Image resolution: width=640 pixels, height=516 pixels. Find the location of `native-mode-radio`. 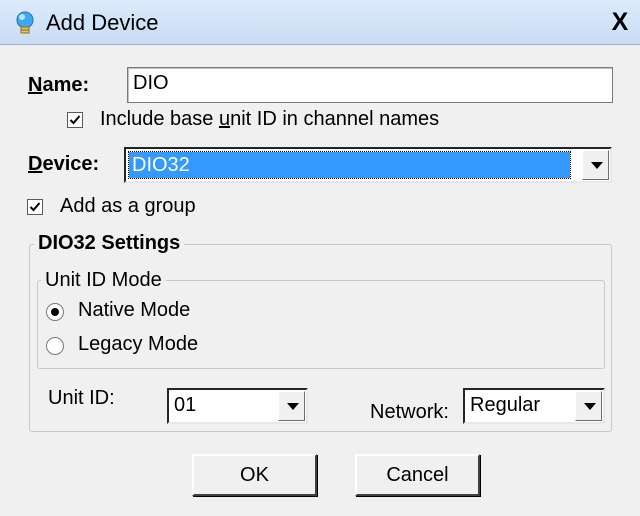

native-mode-radio is located at coordinates (55, 312).